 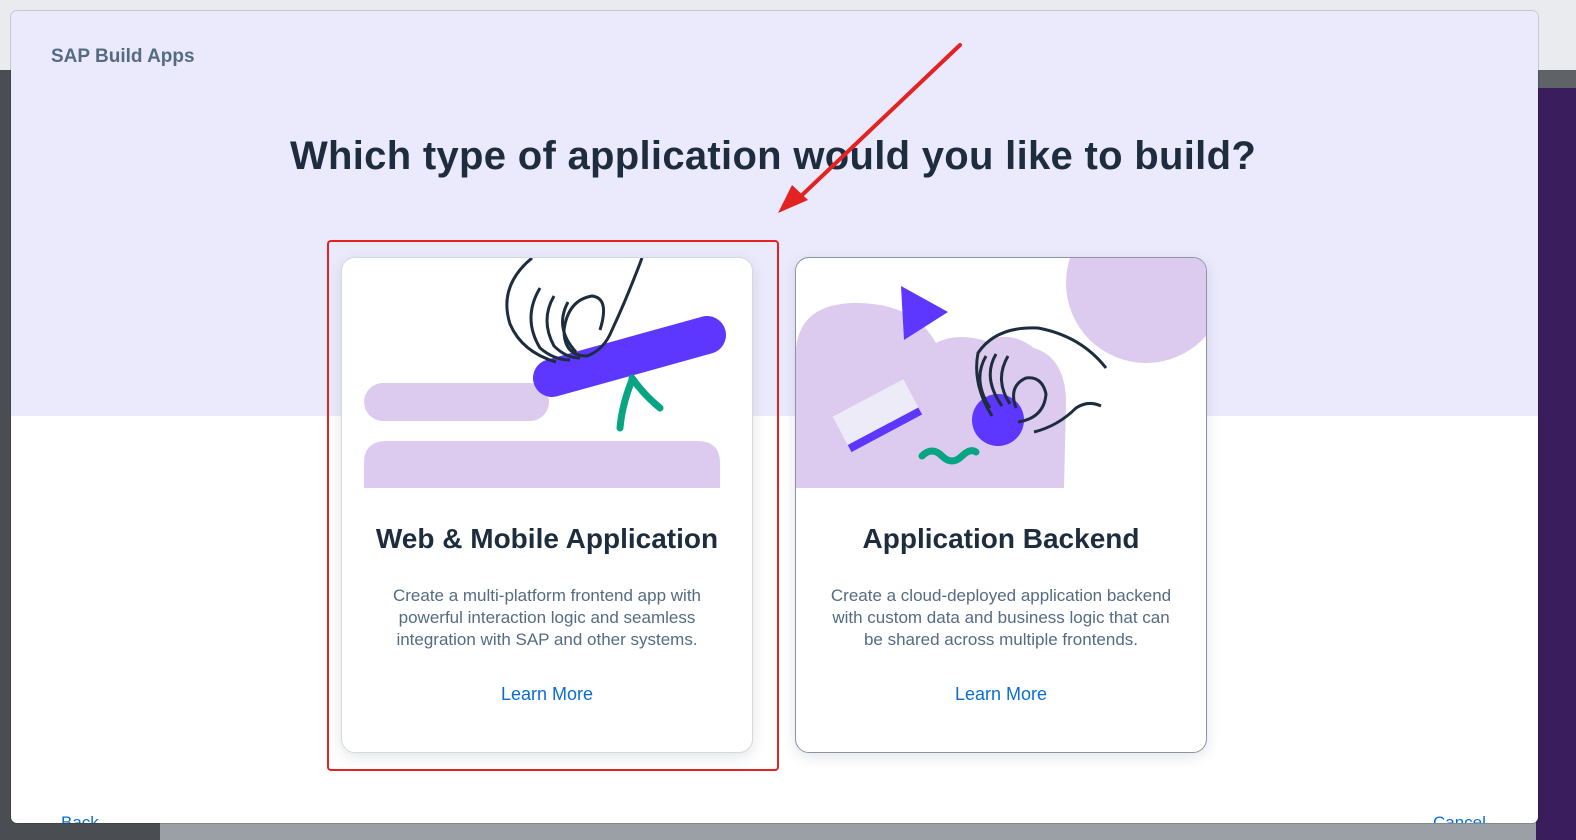 I want to click on application-backend-title: Application Backend, so click(x=1001, y=538).